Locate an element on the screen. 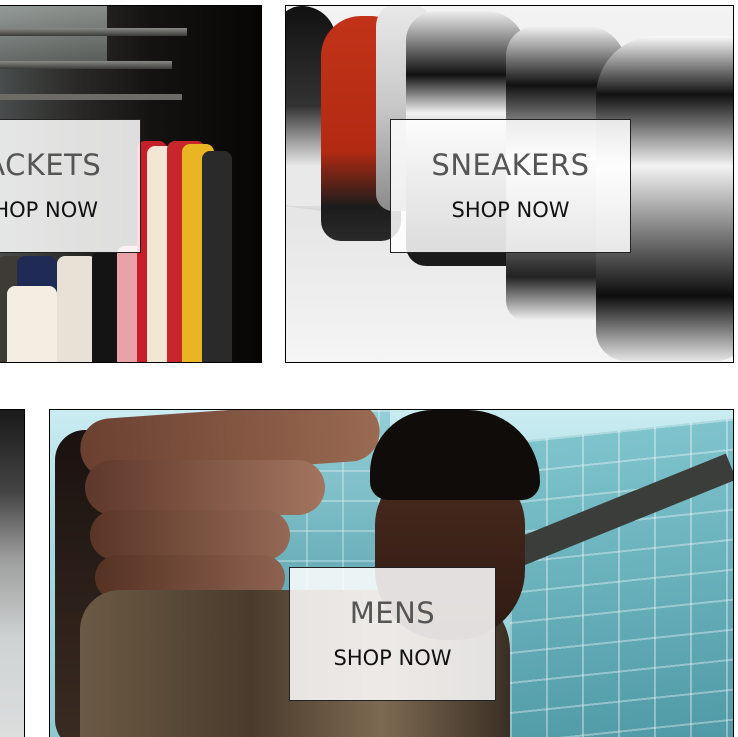 Image resolution: width=738 pixels, height=737 pixels. jackets-shop-now-link: SHOP NOW is located at coordinates (49, 210).